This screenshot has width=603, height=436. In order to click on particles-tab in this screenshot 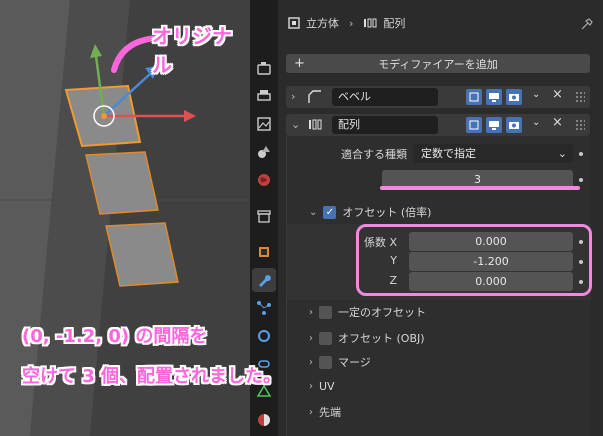, I will do `click(264, 308)`.